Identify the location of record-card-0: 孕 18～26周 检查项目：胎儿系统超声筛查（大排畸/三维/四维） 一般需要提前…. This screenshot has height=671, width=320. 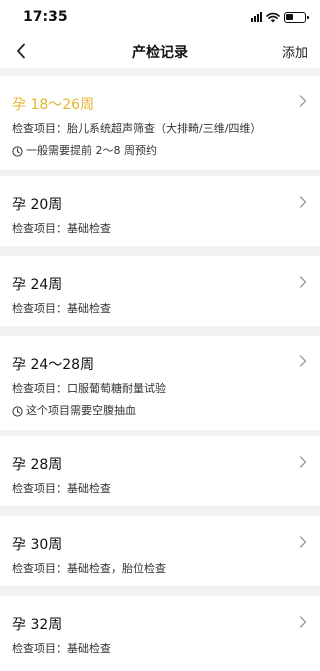
(160, 123).